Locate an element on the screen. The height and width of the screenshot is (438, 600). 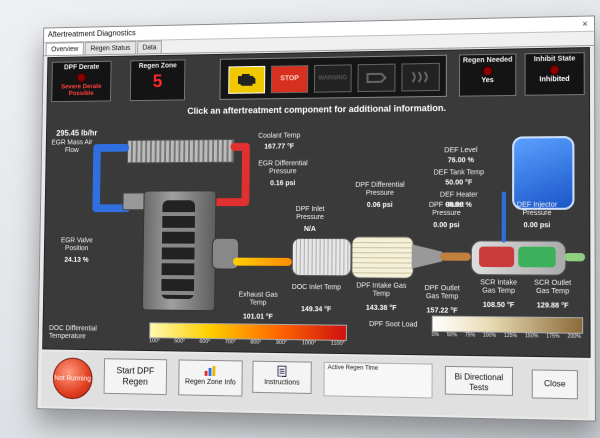
egr-pipe-blue-vertical is located at coordinates (96, 178).